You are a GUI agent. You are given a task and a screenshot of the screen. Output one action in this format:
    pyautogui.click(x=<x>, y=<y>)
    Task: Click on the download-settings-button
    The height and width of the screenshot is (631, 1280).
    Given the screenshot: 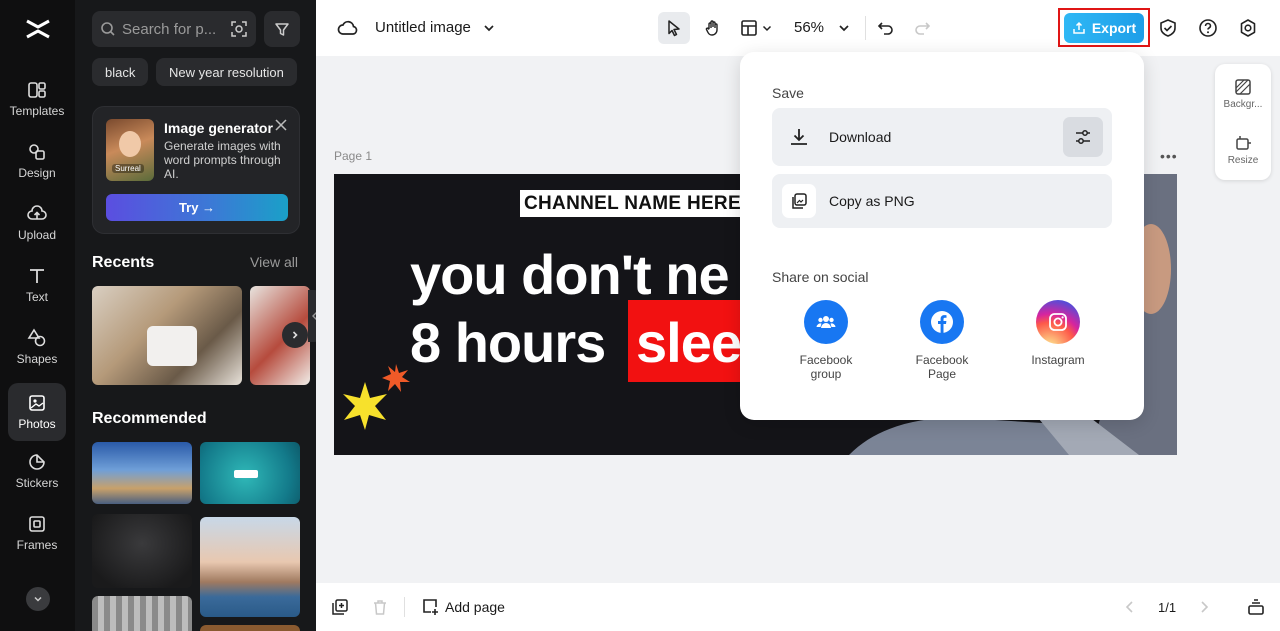 What is the action you would take?
    pyautogui.click(x=1083, y=137)
    